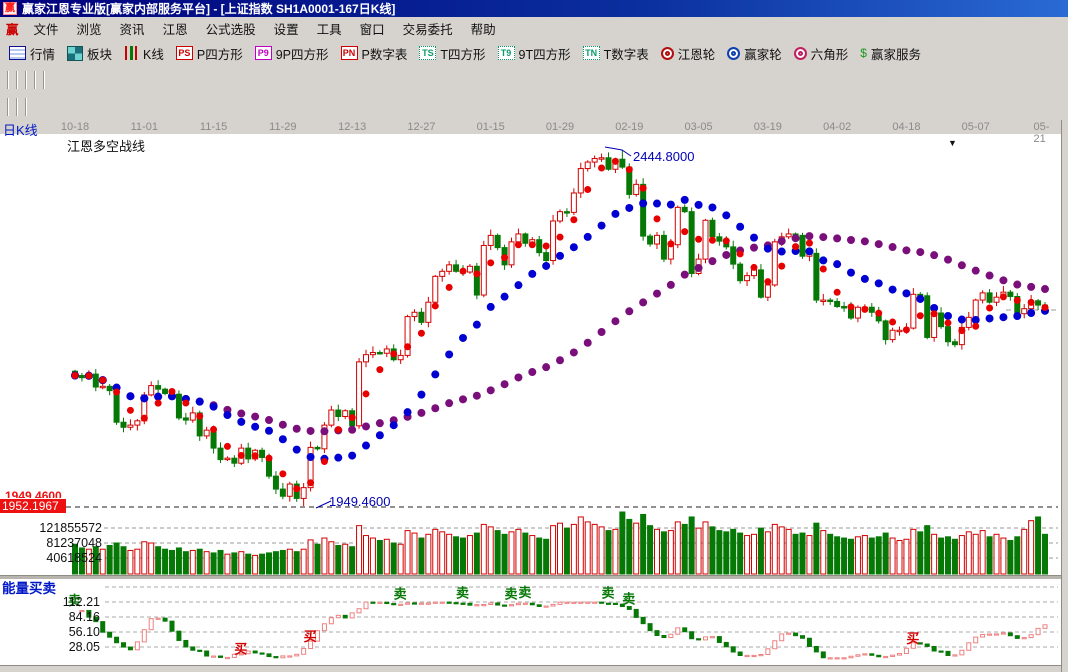  I want to click on dollar-icon: $, so click(863, 52).